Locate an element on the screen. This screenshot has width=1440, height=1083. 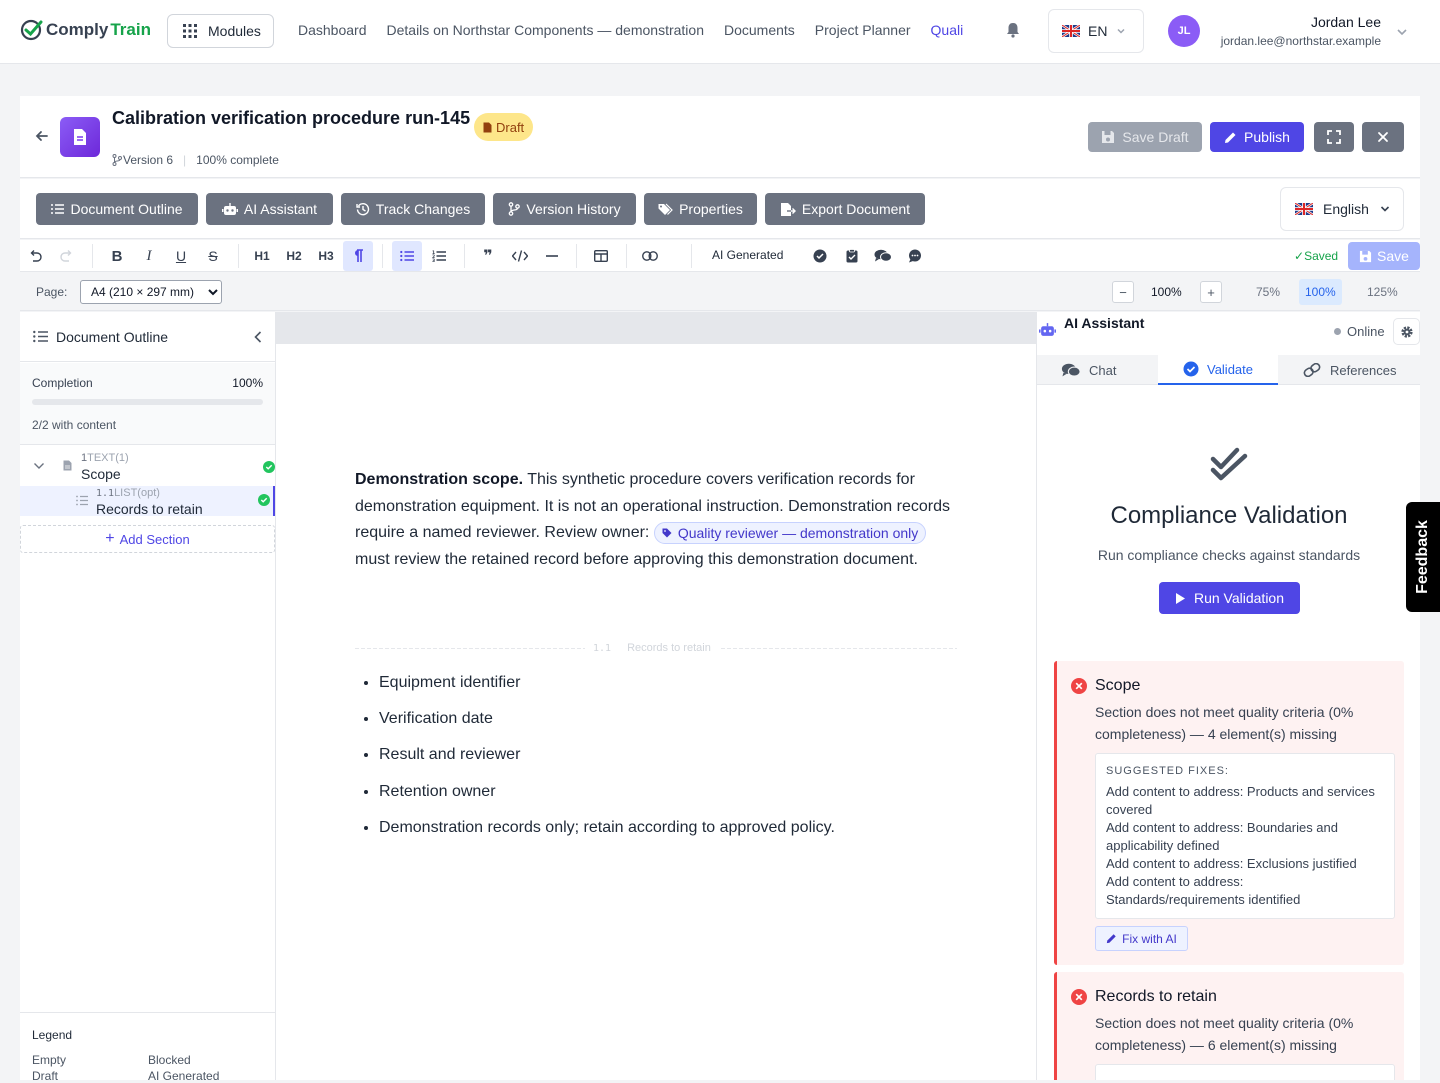
completion-progress-bar is located at coordinates (147, 402).